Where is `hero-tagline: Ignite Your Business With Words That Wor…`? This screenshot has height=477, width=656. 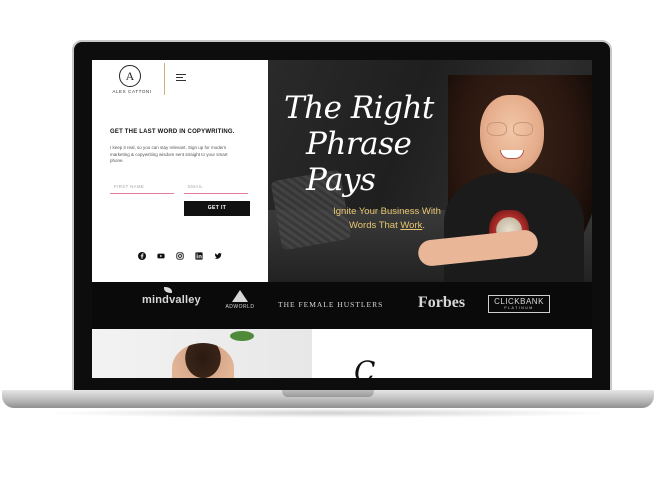 hero-tagline: Ignite Your Business With Words That Wor… is located at coordinates (387, 219).